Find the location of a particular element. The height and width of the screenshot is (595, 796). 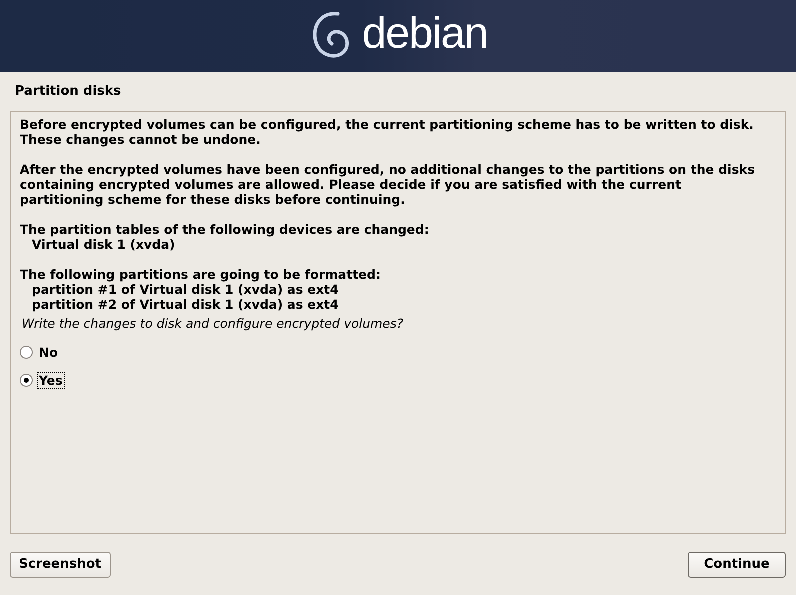

continue-button: Continue is located at coordinates (737, 565).